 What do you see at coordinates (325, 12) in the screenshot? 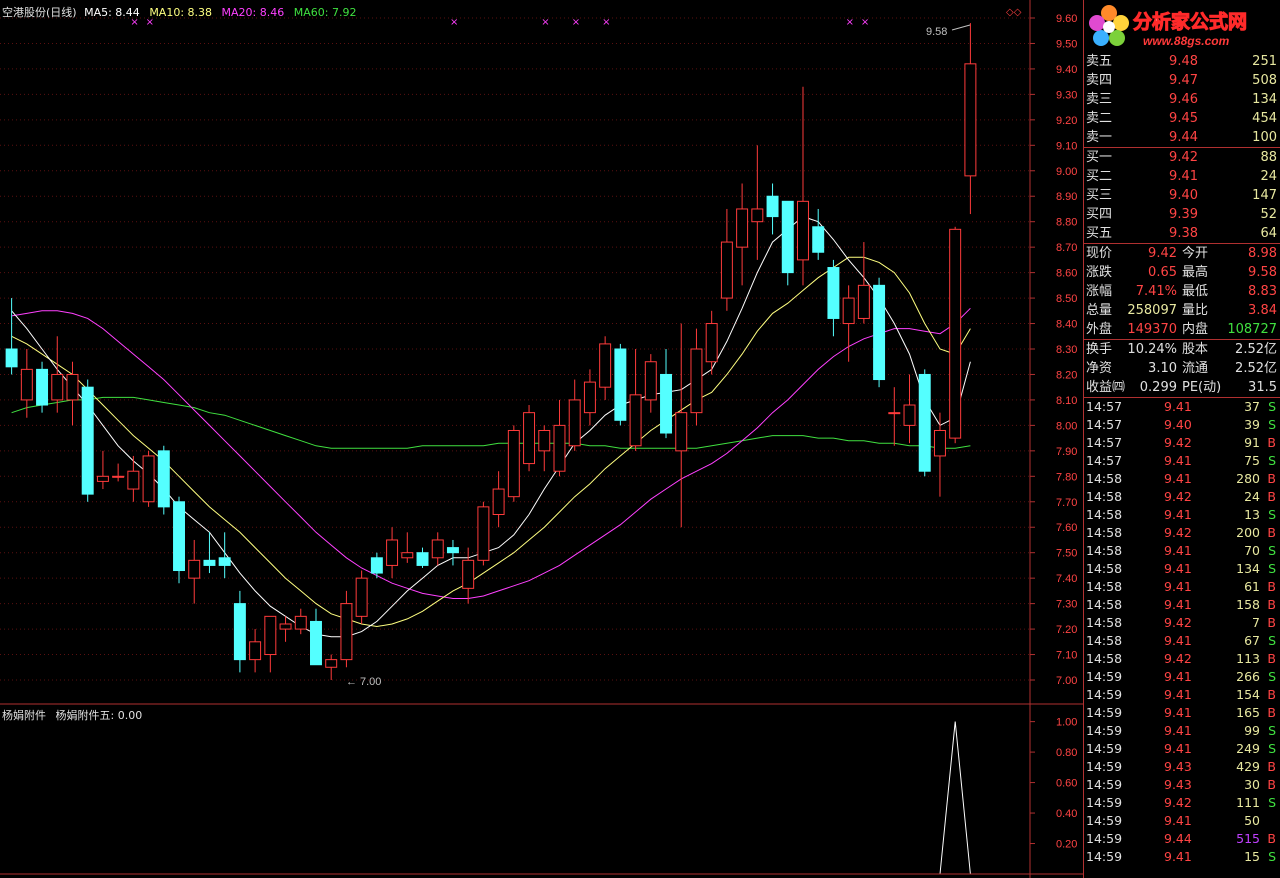
I see `ma60-label: MA60: 7.92` at bounding box center [325, 12].